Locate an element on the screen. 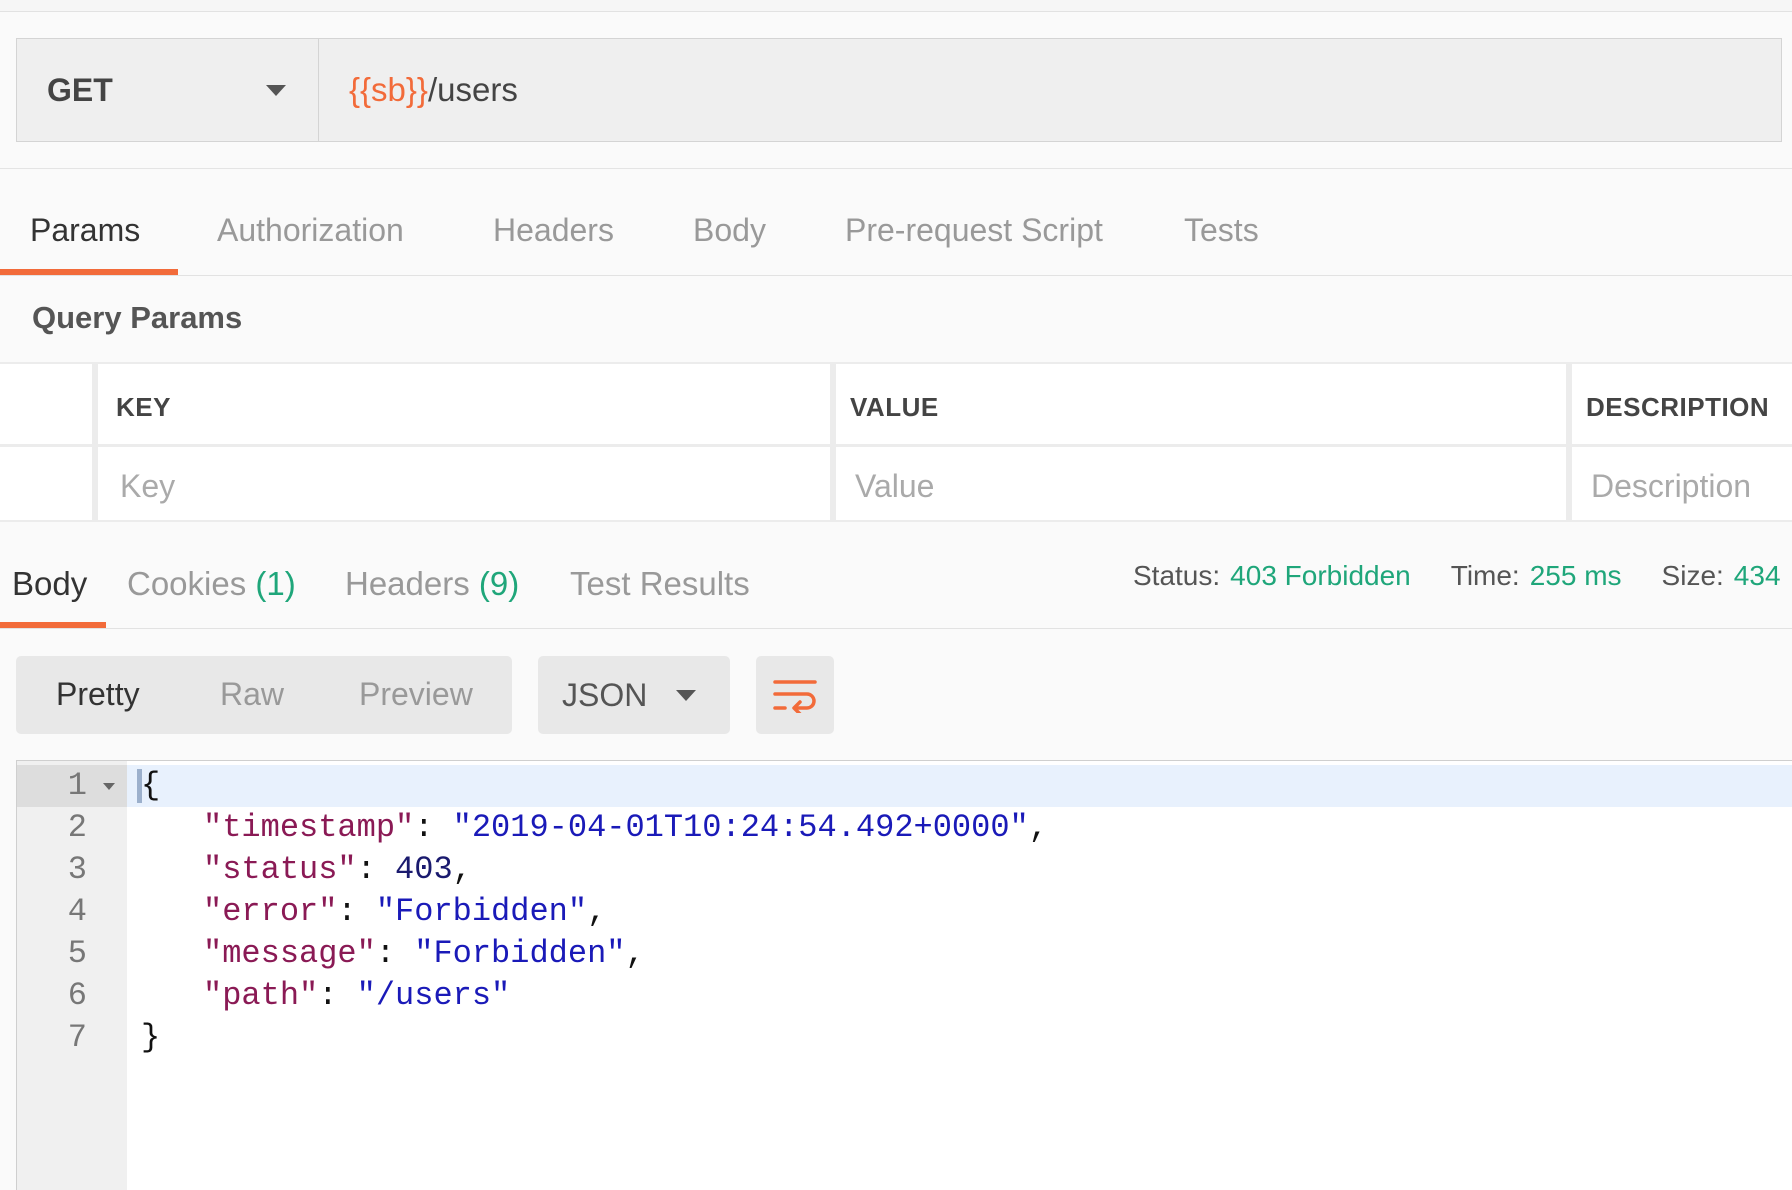 This screenshot has width=1792, height=1190. format-select: JSON is located at coordinates (634, 695).